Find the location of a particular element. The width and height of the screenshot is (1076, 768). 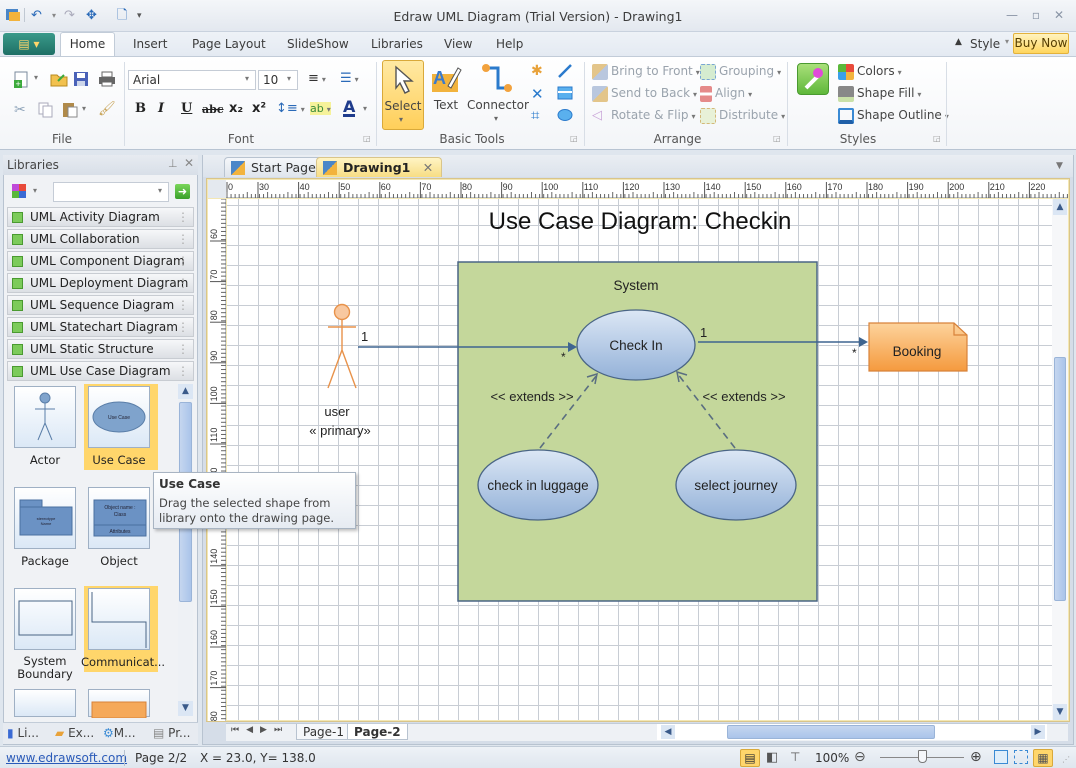

style-menu: Style is located at coordinates (985, 44).